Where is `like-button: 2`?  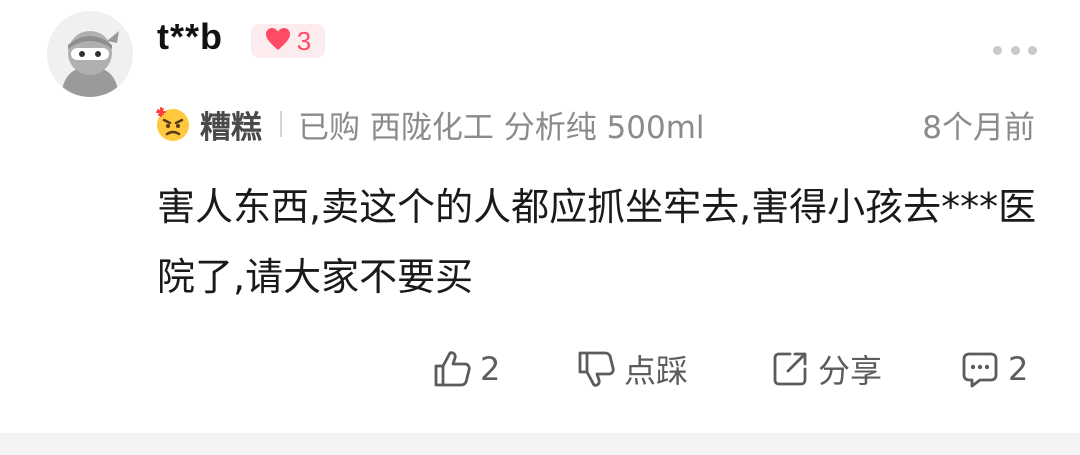 like-button: 2 is located at coordinates (466, 369).